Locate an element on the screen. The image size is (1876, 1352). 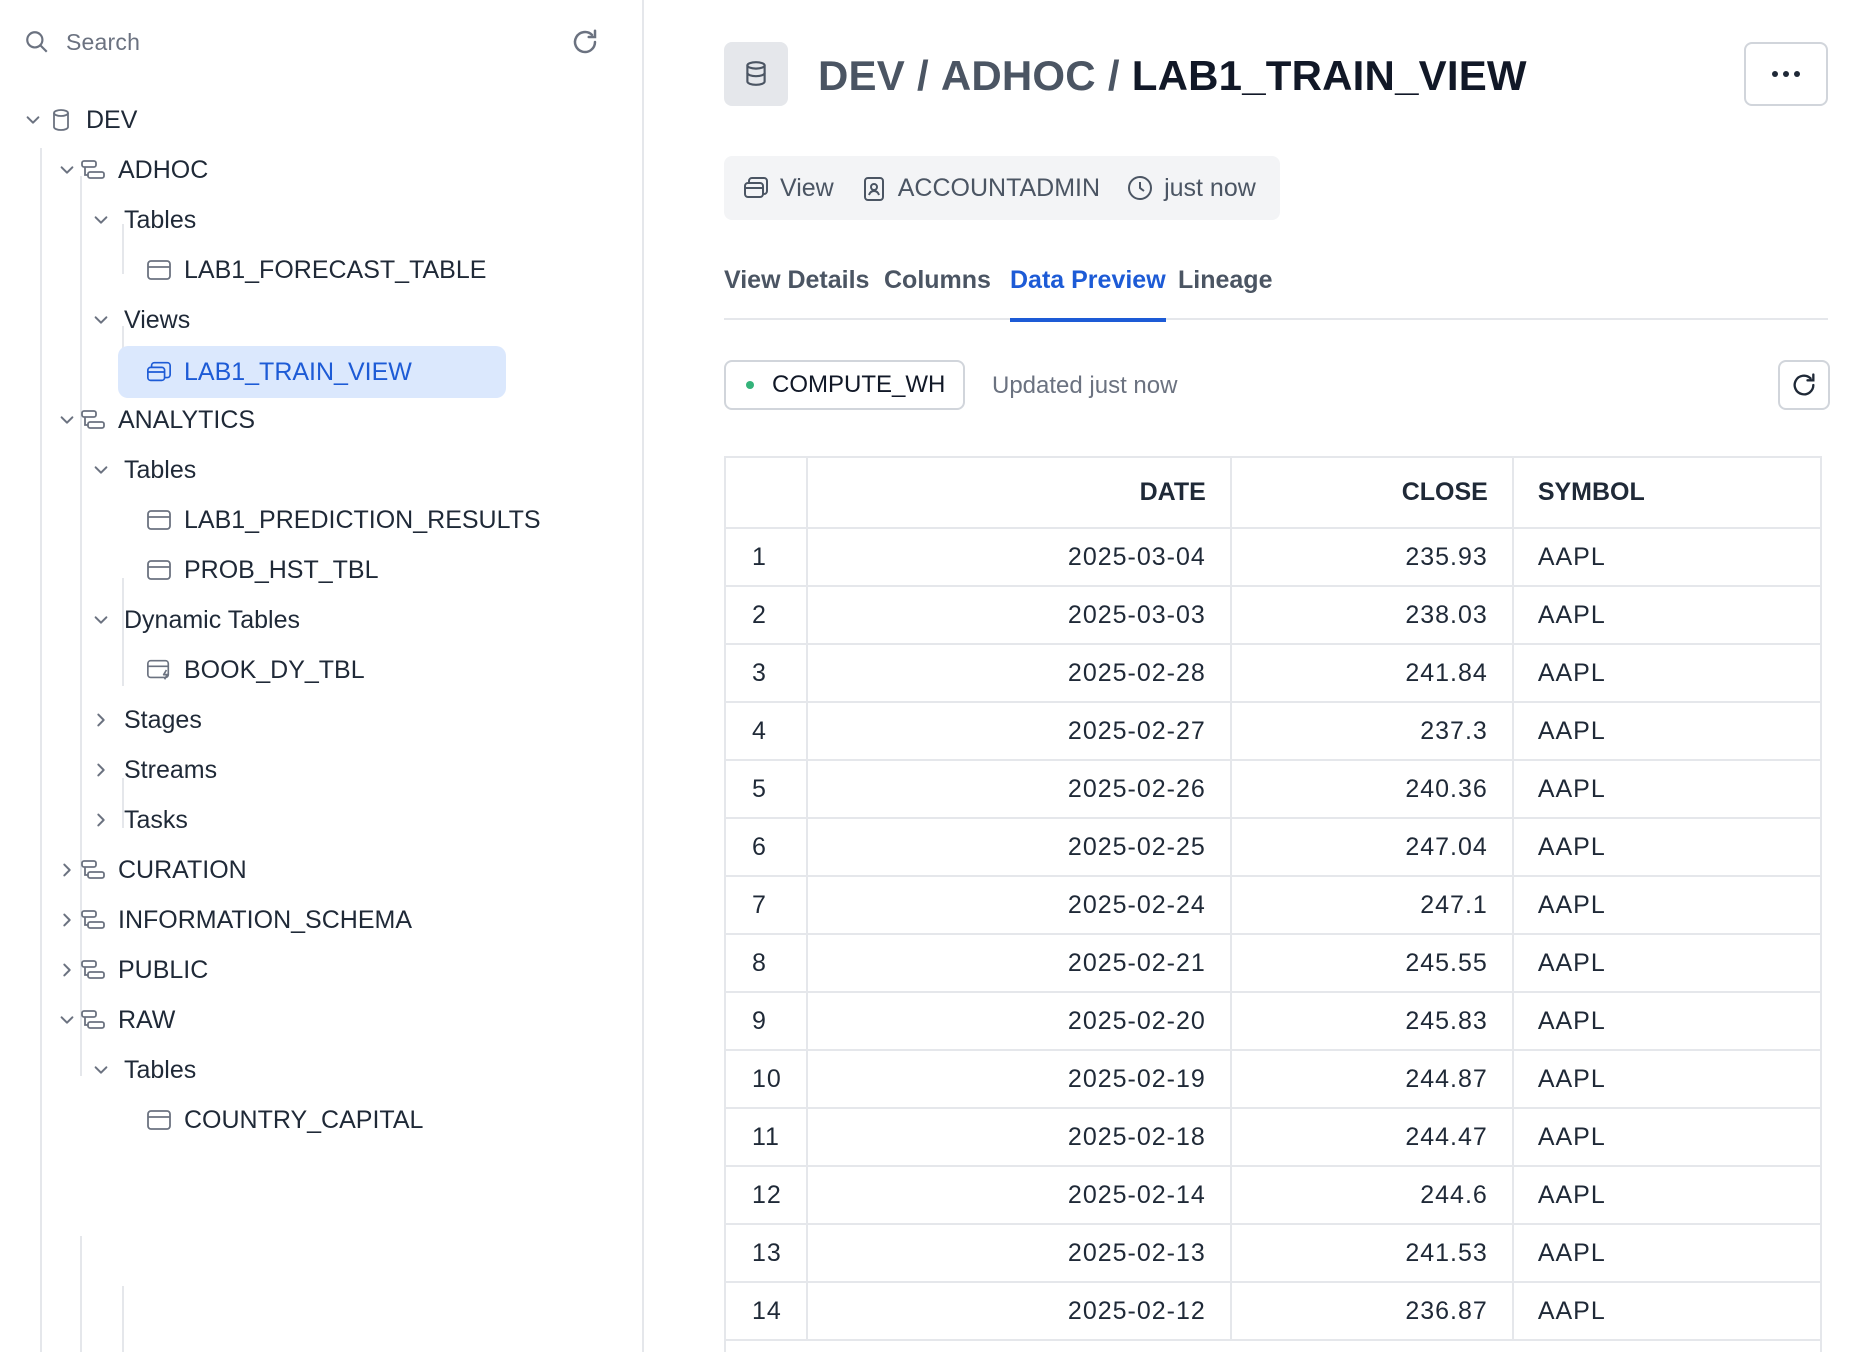
date-cell: 2025-02-21 is located at coordinates (1019, 963).